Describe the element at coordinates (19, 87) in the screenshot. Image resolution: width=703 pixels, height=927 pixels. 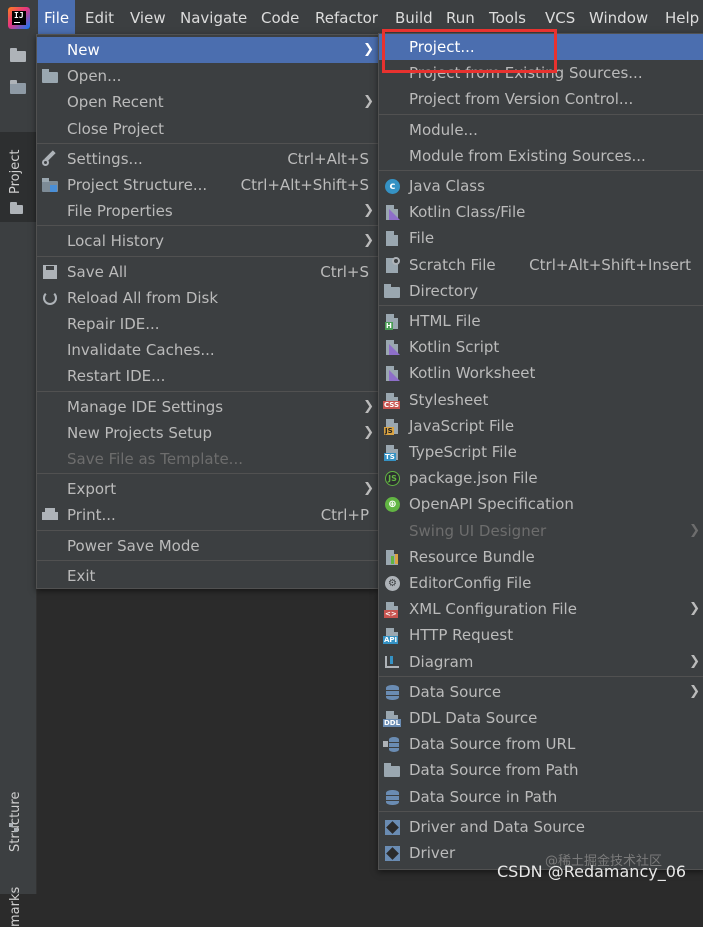
I see `project-view-icon` at that location.